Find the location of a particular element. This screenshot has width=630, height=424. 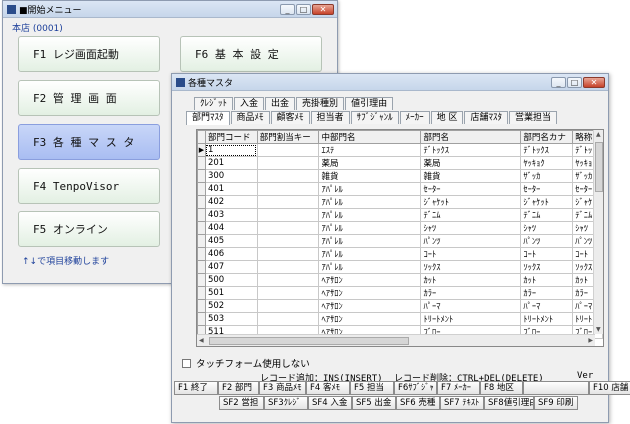

table-row: 201 薬局 薬局 ﾔｯｷｮｸ ﾔｯｷｮ is located at coordinates (400, 163).